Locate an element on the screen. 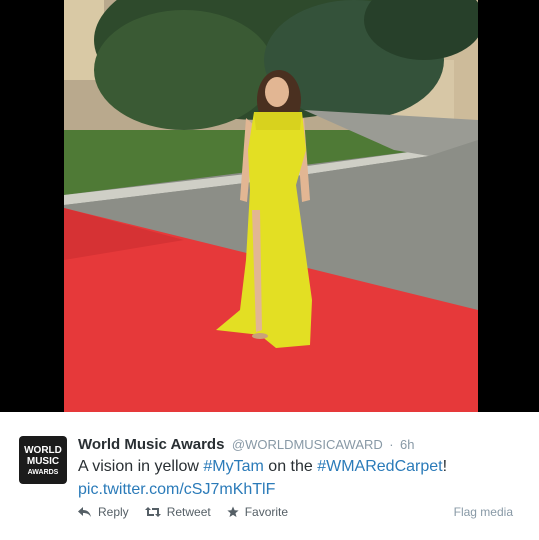 The width and height of the screenshot is (539, 540). svg-text: MUSIC is located at coordinates (43, 461).